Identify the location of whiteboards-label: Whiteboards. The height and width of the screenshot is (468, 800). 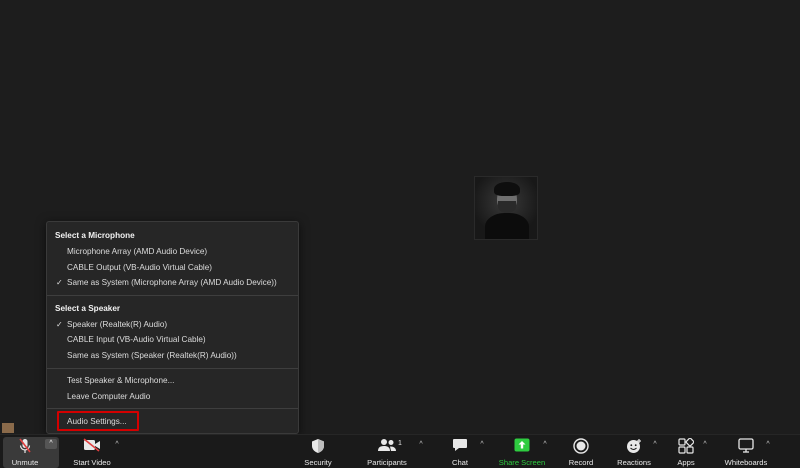
(746, 462).